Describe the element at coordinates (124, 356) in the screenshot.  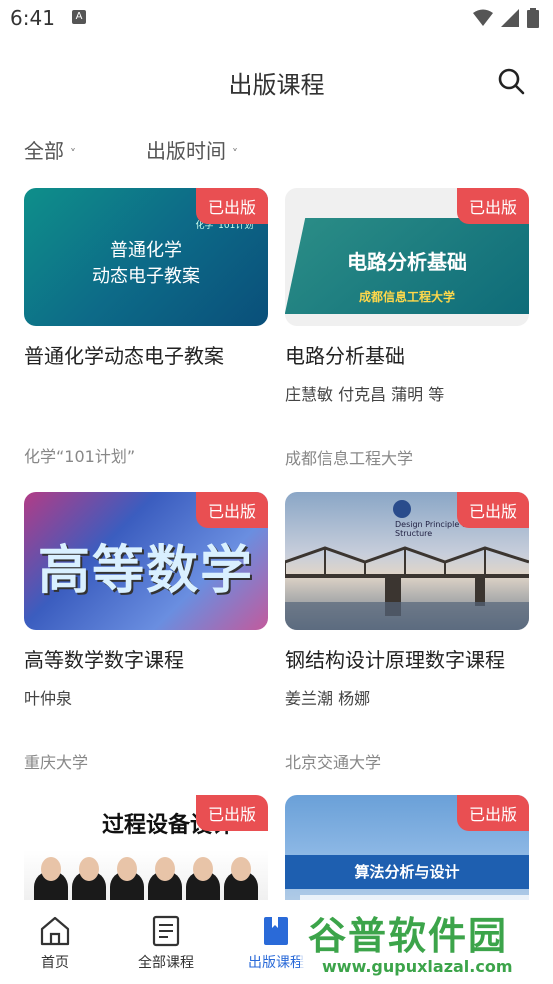
I see `course-title: 普通化学动态电子教案` at that location.